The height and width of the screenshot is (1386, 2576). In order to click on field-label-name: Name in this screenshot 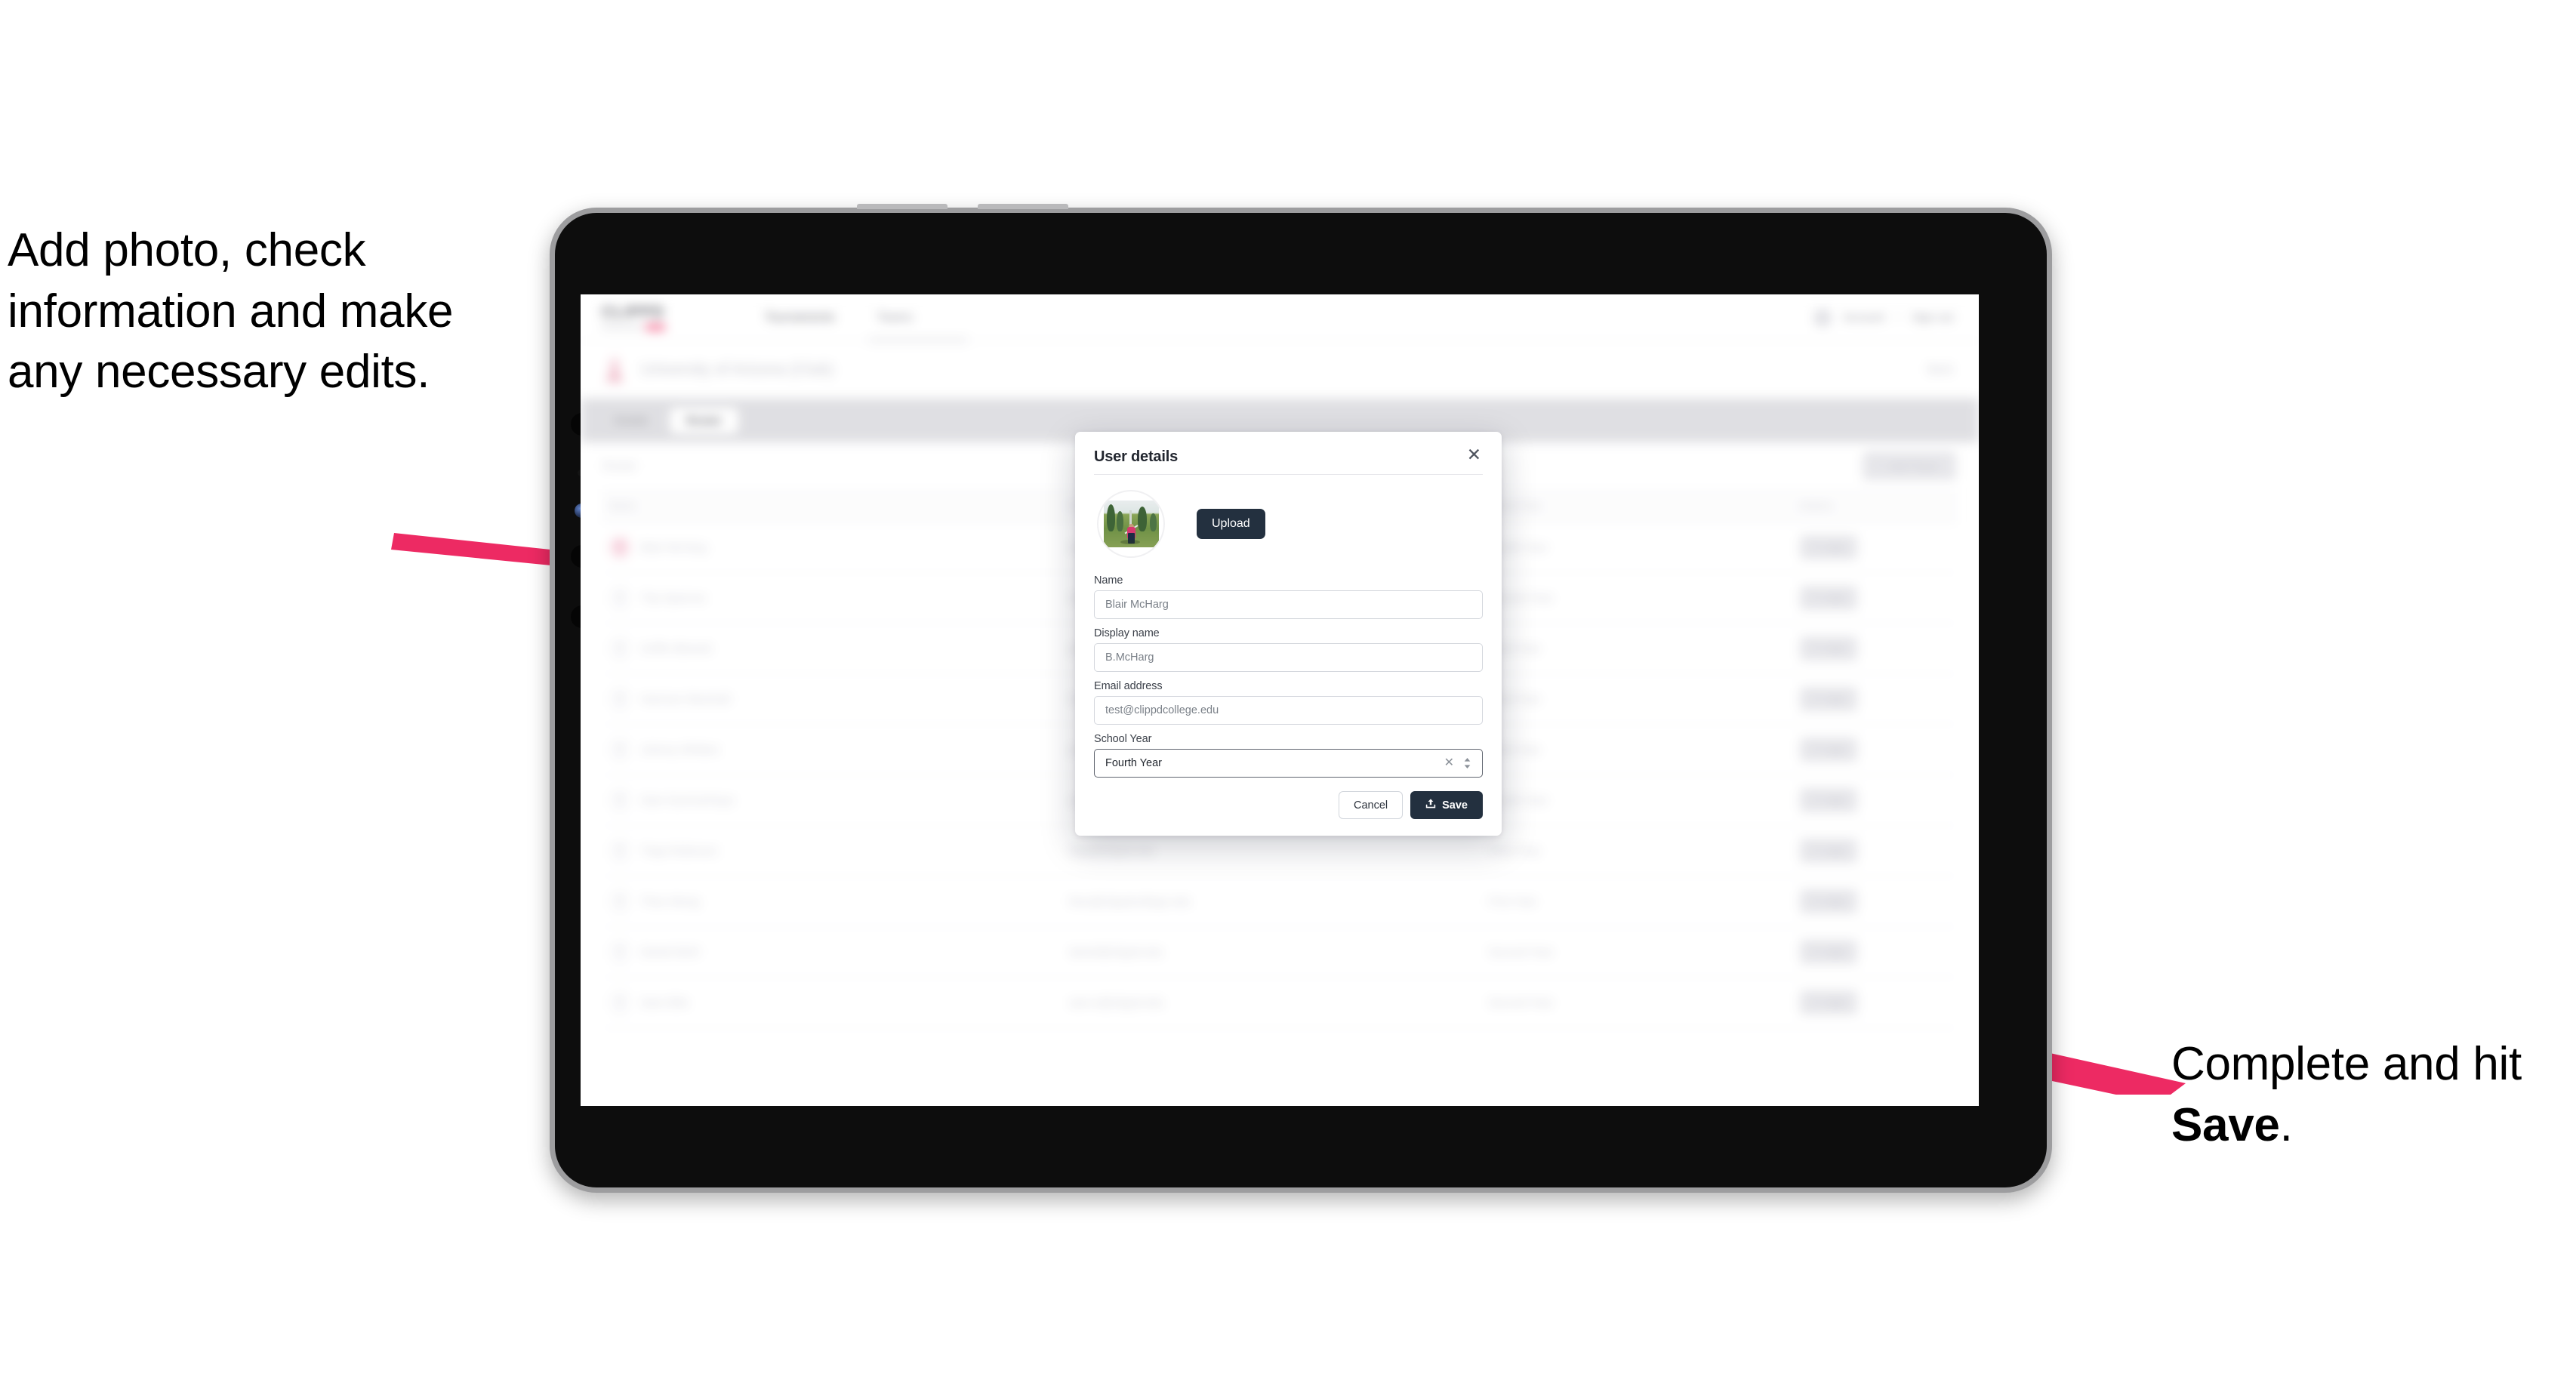, I will do `click(1108, 580)`.